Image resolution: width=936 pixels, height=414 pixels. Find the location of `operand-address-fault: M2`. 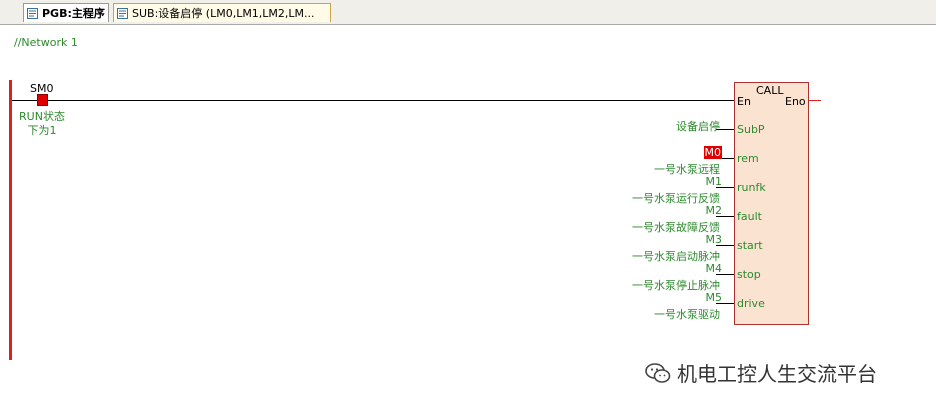

operand-address-fault: M2 is located at coordinates (714, 210).